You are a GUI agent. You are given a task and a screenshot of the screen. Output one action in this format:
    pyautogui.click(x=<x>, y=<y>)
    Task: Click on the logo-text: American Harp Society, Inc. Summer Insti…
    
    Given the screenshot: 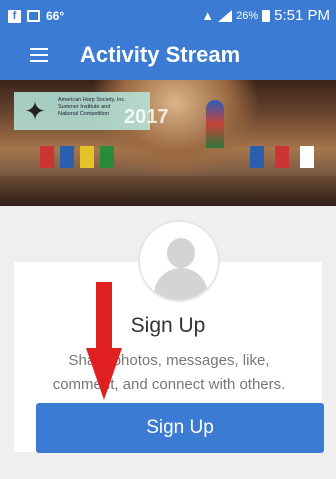 What is the action you would take?
    pyautogui.click(x=92, y=107)
    